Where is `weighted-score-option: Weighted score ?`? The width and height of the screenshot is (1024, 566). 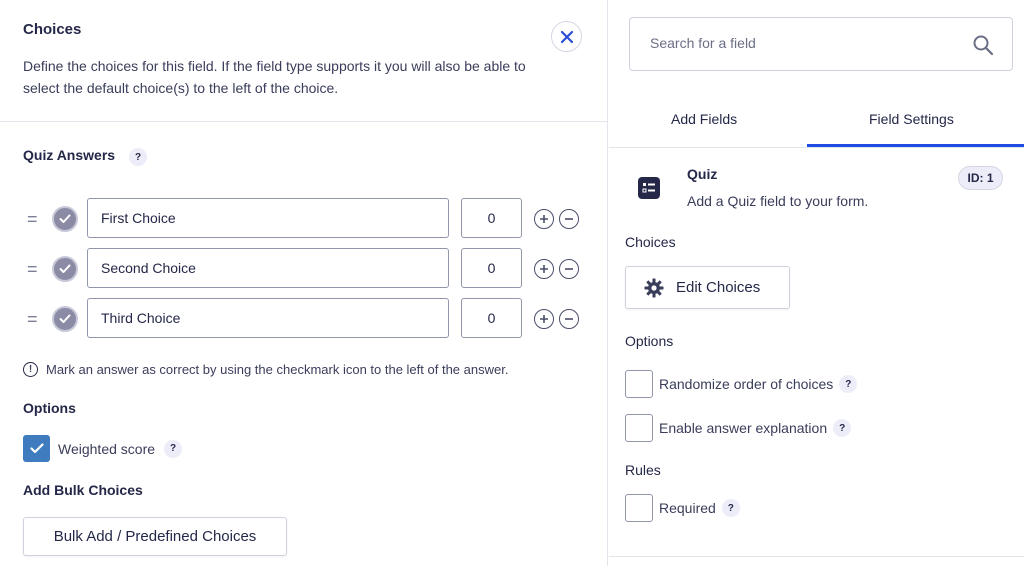 weighted-score-option: Weighted score ? is located at coordinates (103, 448).